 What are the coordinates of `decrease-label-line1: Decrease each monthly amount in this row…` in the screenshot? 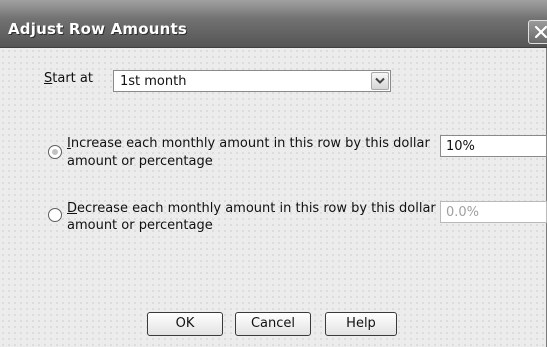 It's located at (251, 208).